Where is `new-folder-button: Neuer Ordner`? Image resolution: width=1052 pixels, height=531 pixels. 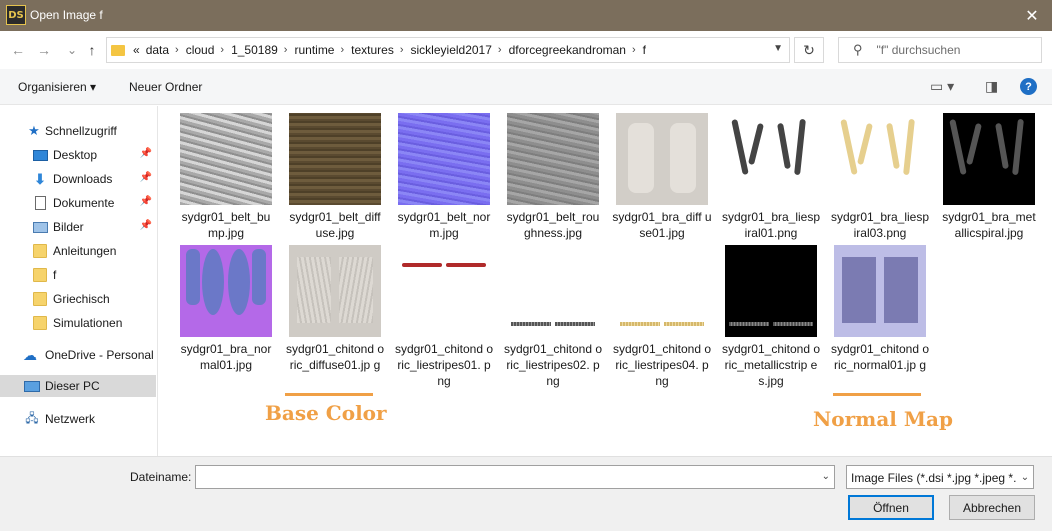 new-folder-button: Neuer Ordner is located at coordinates (165, 87).